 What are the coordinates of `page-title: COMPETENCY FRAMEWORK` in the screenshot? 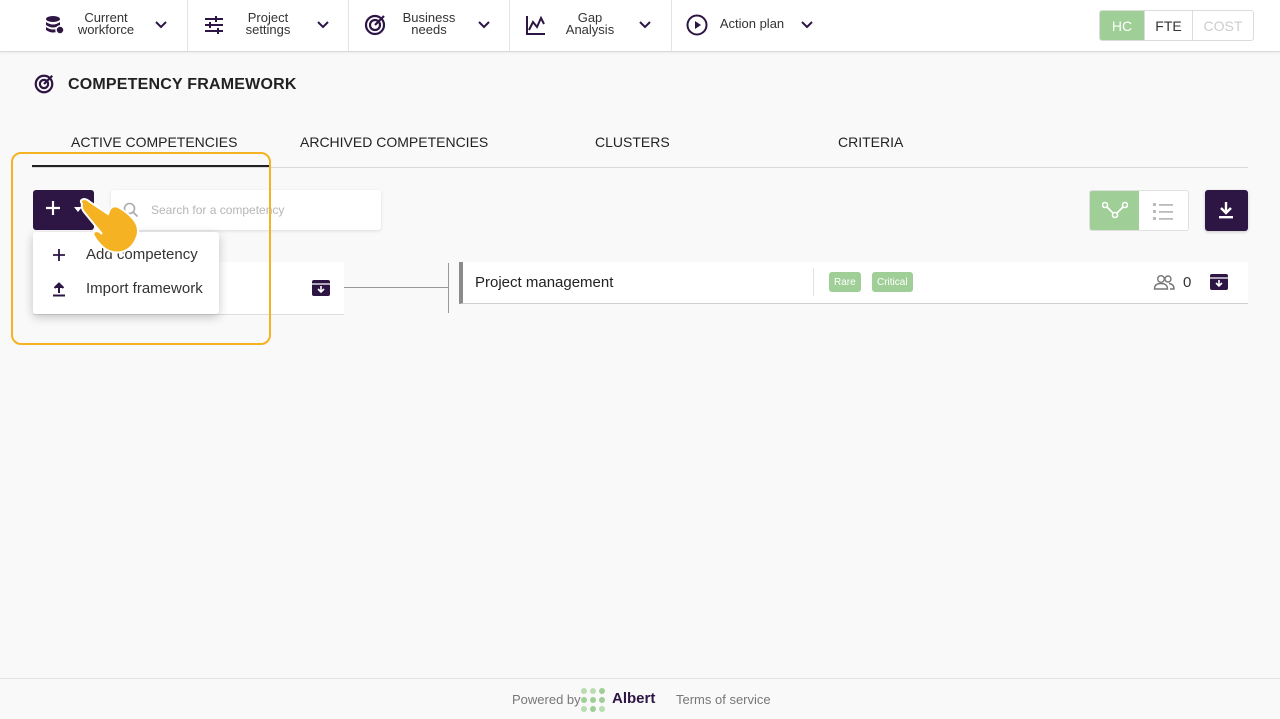 It's located at (182, 84).